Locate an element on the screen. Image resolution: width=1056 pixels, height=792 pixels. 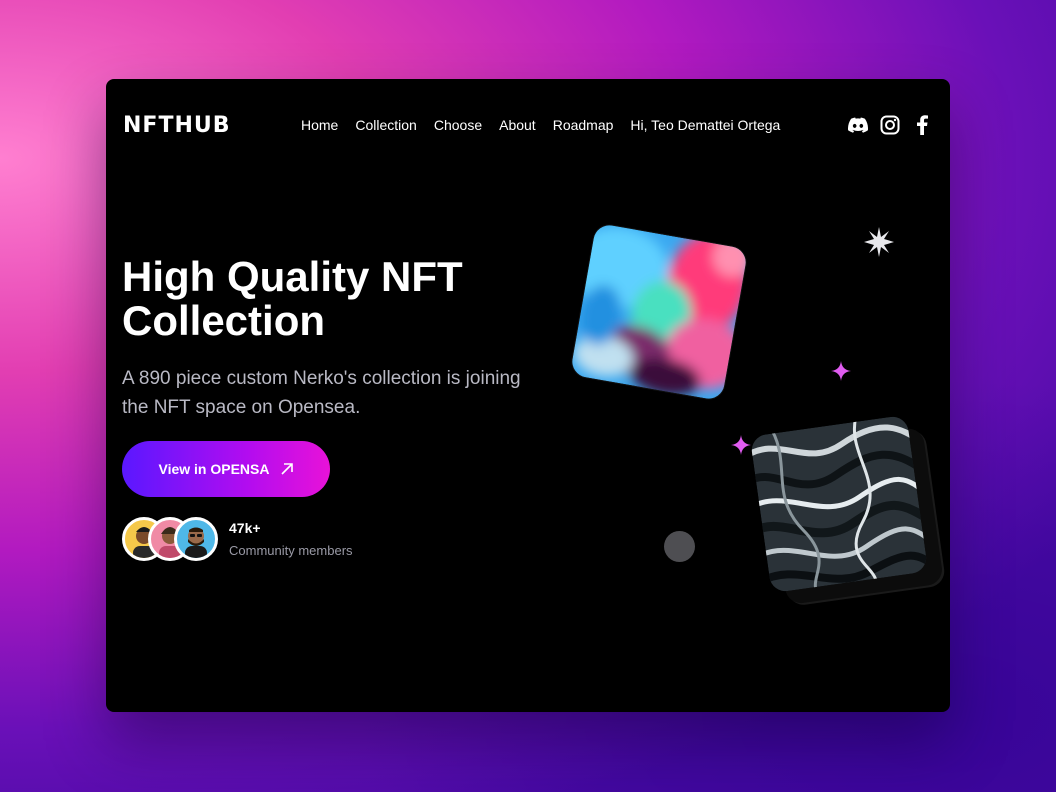
hero-title: High Quality NFT Collection is located at coordinates (332, 299).